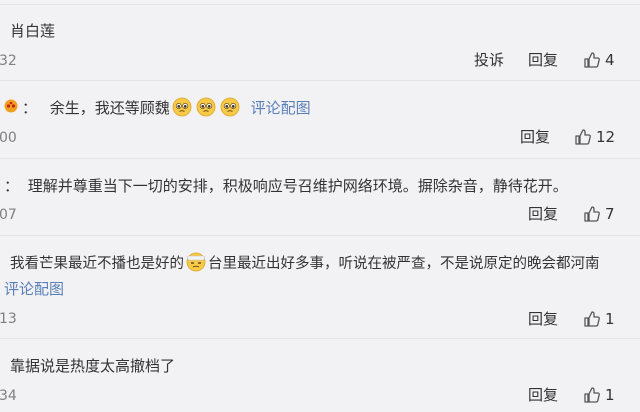  Describe the element at coordinates (93, 366) in the screenshot. I see `comment-text: 靠据说是热度太高撤档了` at that location.